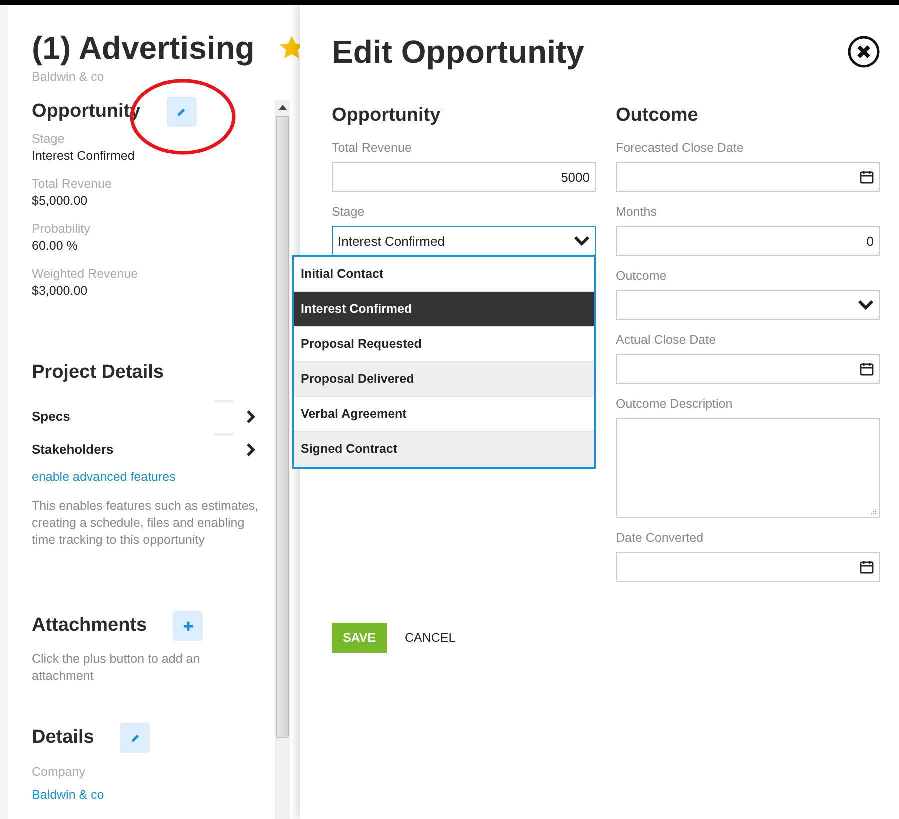  Describe the element at coordinates (864, 52) in the screenshot. I see `close-button` at that location.